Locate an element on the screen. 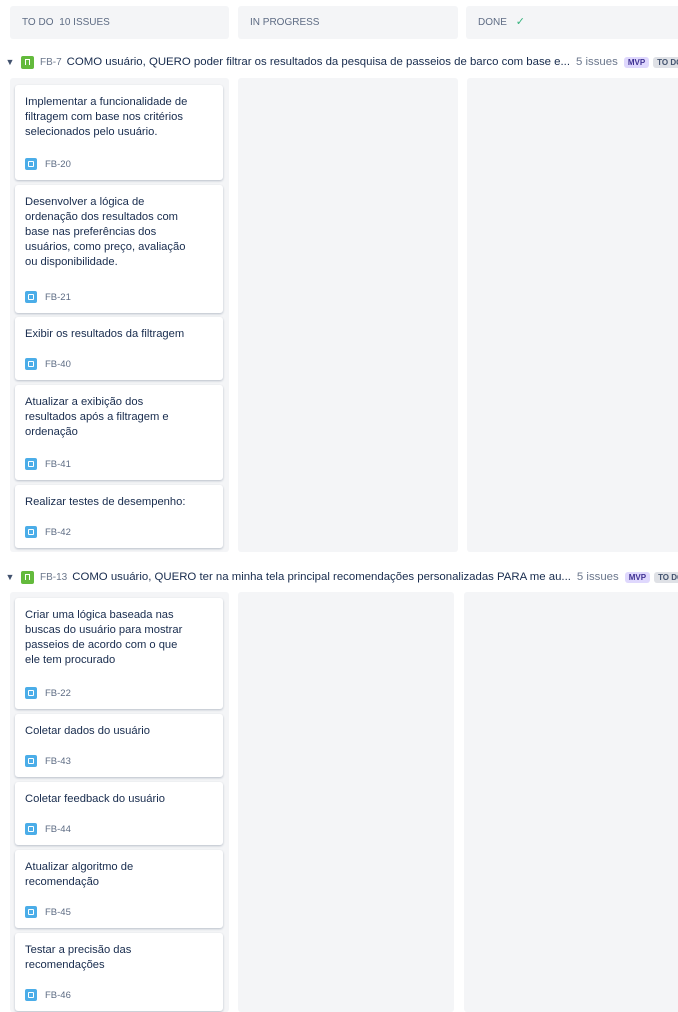 The height and width of the screenshot is (1012, 678). column-title: IN PROGRESS is located at coordinates (285, 22).